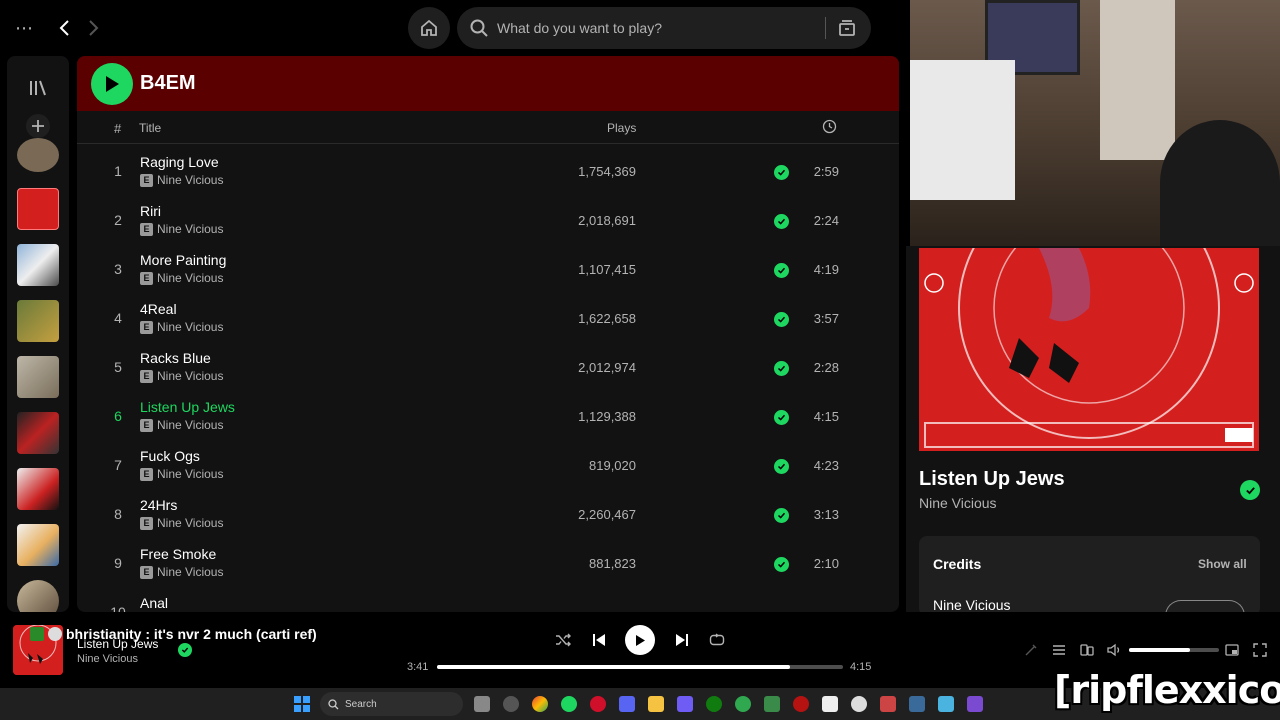  I want to click on track-row: 9 Free Smoke E Nine Vicious 881,823 2:10, so click(488, 564).